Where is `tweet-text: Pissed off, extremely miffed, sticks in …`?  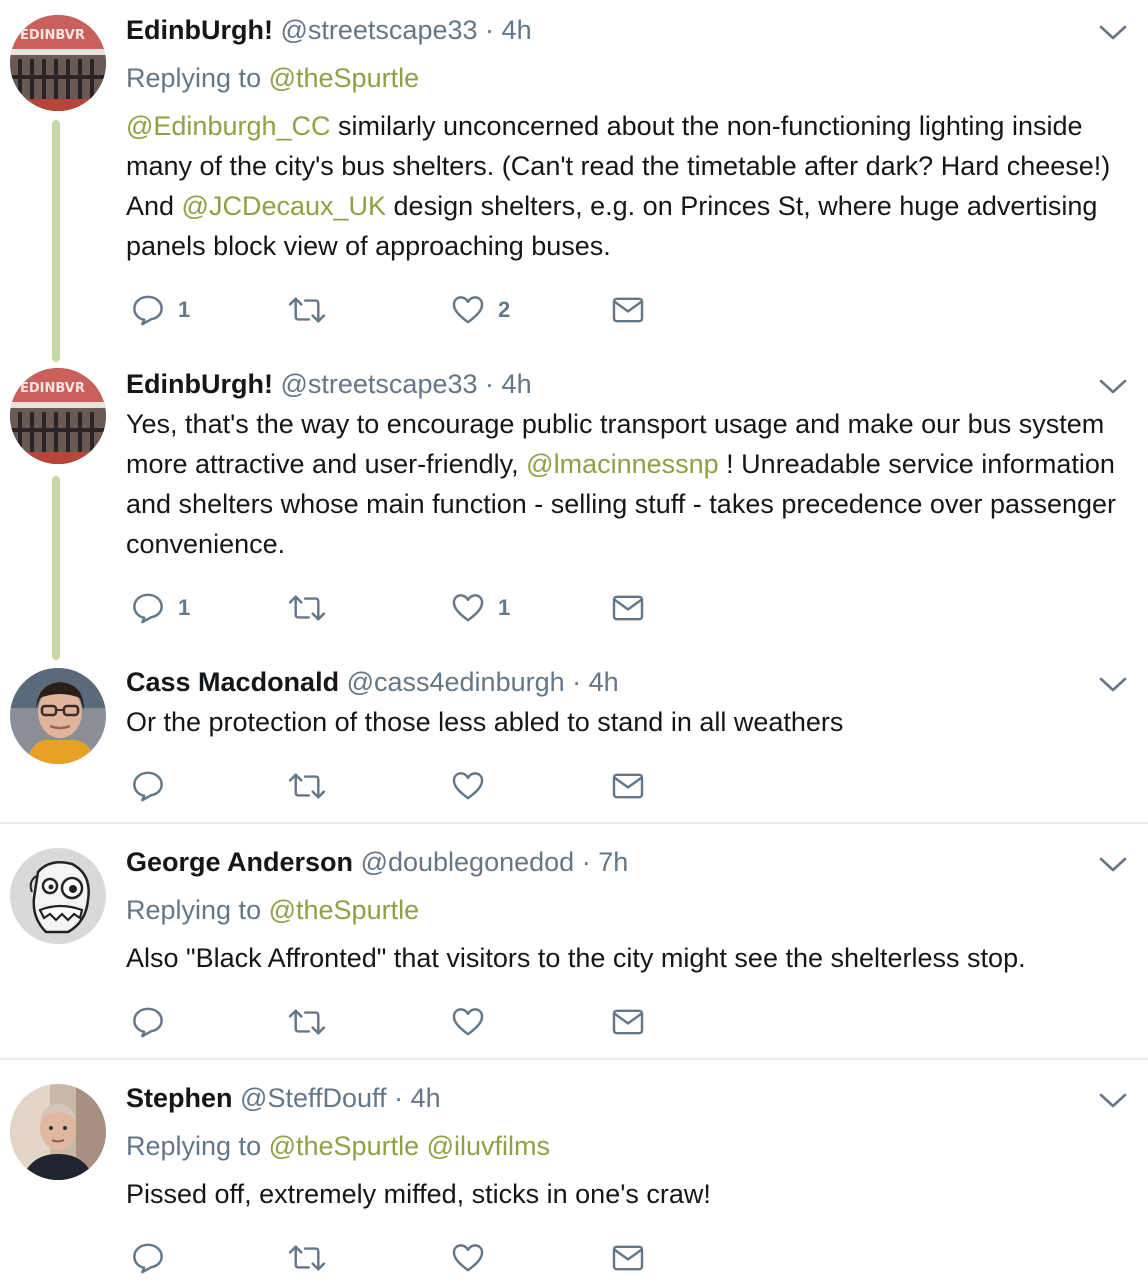
tweet-text: Pissed off, extremely miffed, sticks in … is located at coordinates (418, 1194).